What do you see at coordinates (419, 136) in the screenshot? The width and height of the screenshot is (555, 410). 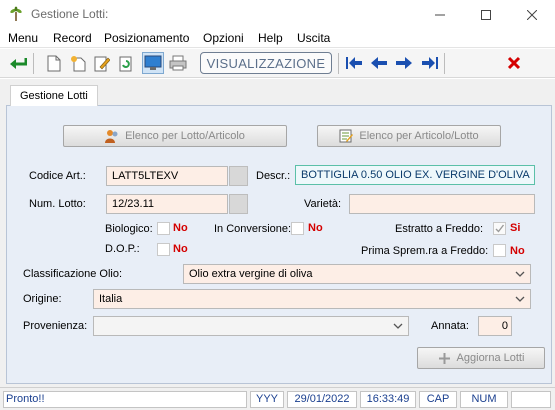 I see `elenco-articolo-lotto-label: Elenco per Articolo/Lotto` at bounding box center [419, 136].